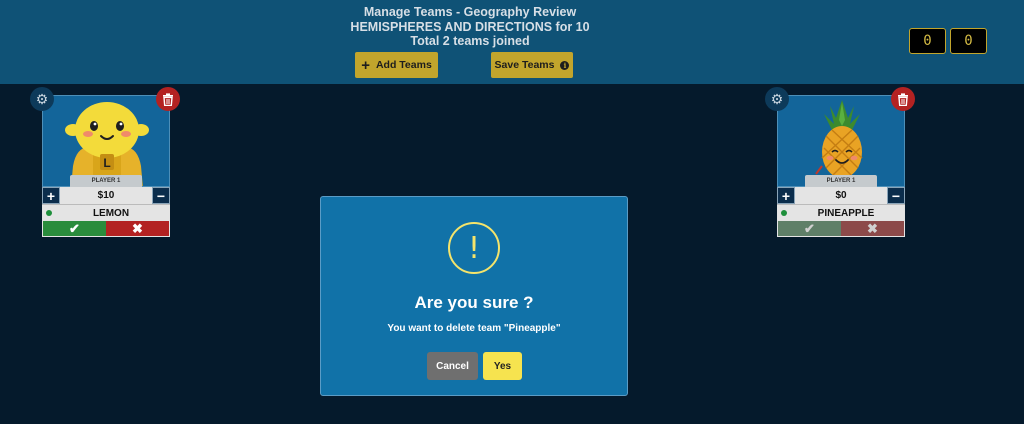  What do you see at coordinates (474, 302) in the screenshot?
I see `dialog-title: Are you sure ?` at bounding box center [474, 302].